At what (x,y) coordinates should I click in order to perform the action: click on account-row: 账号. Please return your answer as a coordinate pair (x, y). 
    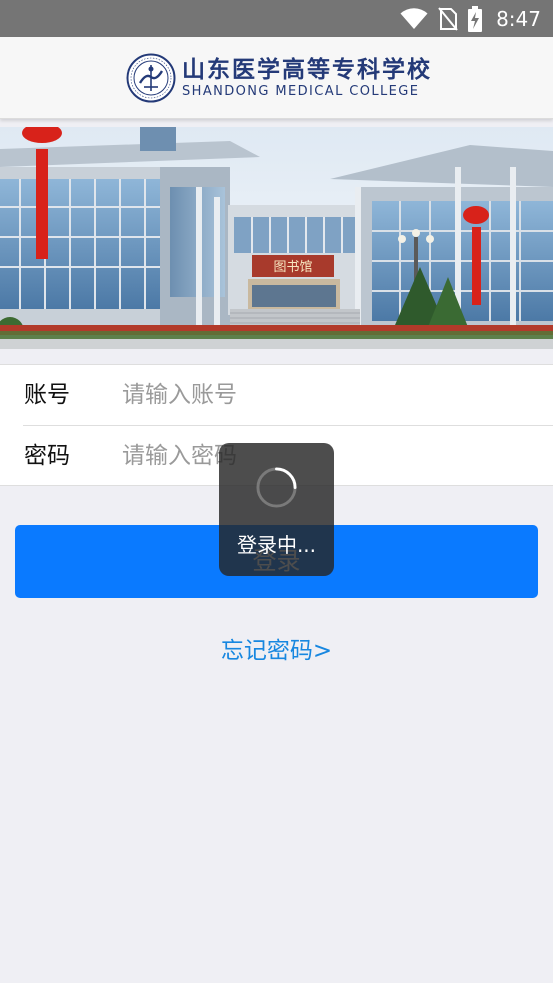
    Looking at the image, I should click on (276, 395).